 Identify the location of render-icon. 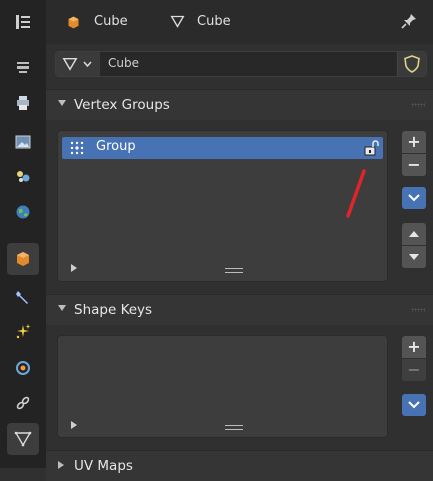
(23, 67).